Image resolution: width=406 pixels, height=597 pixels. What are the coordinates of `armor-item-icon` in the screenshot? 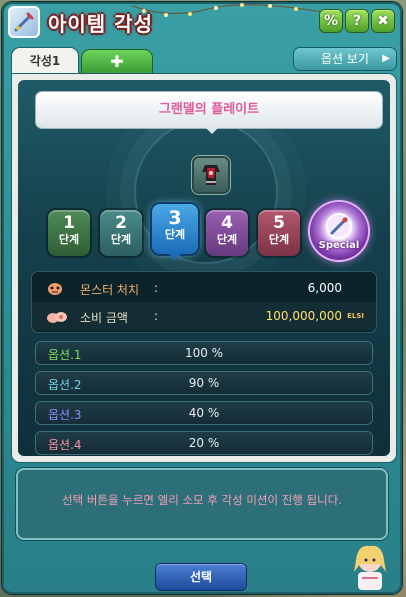 It's located at (211, 175).